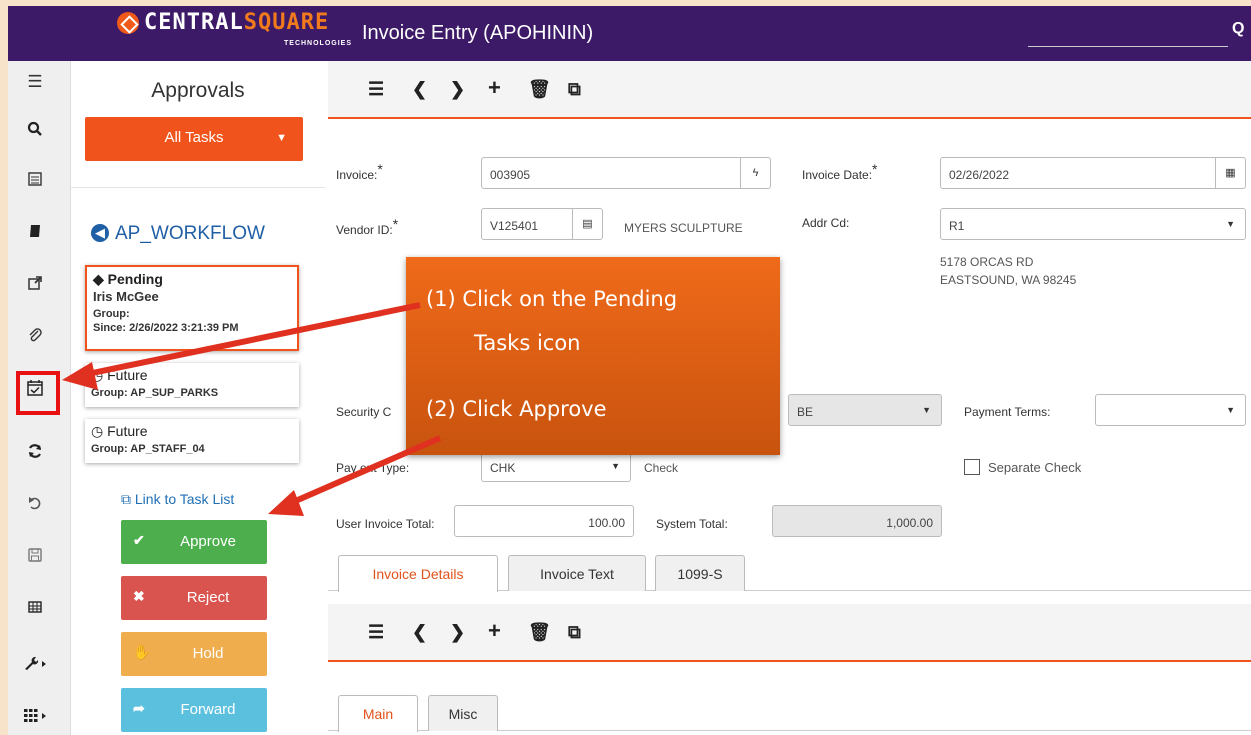 This screenshot has height=735, width=1251. What do you see at coordinates (1128, 46) in the screenshot?
I see `global-search-input` at bounding box center [1128, 46].